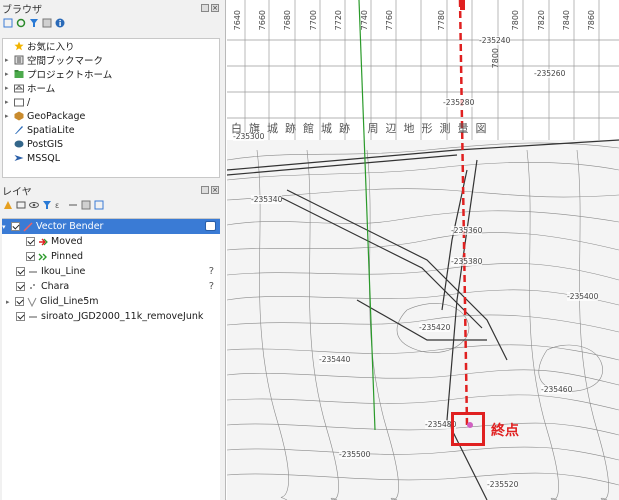 This screenshot has height=500, width=619. What do you see at coordinates (17, 192) in the screenshot?
I see `layers-title: レイヤ` at bounding box center [17, 192].